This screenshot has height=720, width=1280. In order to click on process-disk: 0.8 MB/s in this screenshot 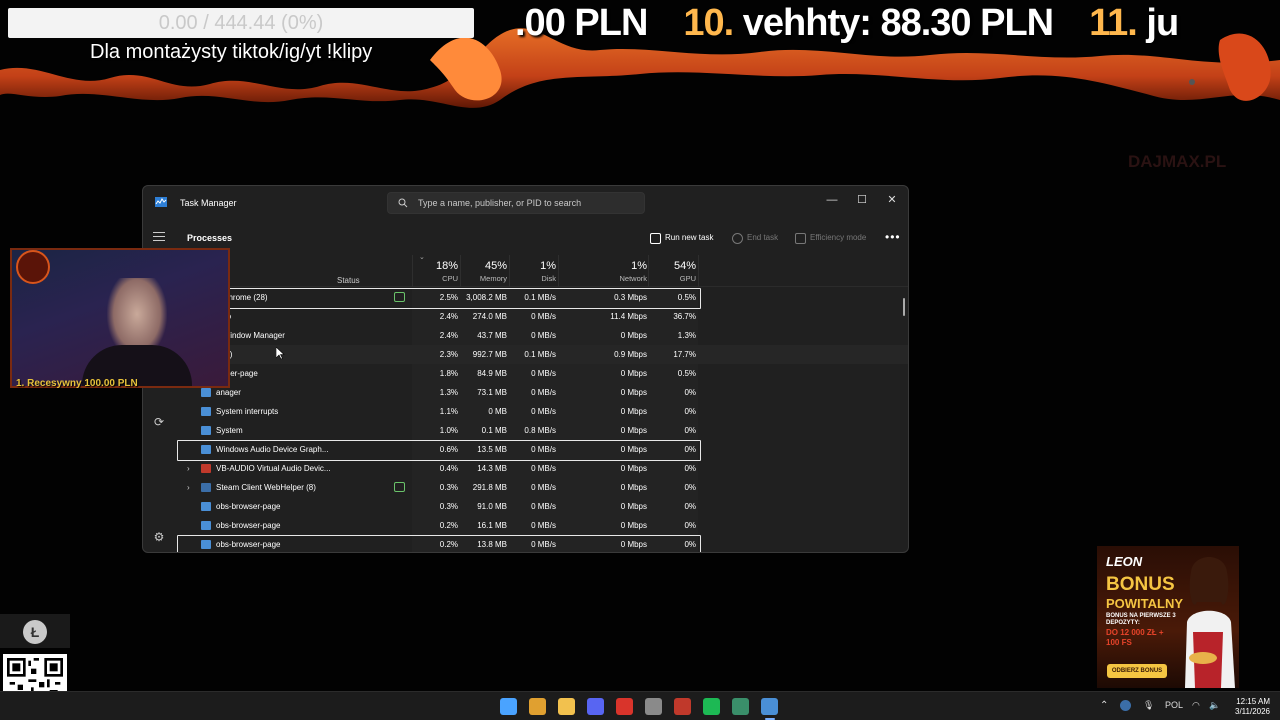, I will do `click(540, 430)`.